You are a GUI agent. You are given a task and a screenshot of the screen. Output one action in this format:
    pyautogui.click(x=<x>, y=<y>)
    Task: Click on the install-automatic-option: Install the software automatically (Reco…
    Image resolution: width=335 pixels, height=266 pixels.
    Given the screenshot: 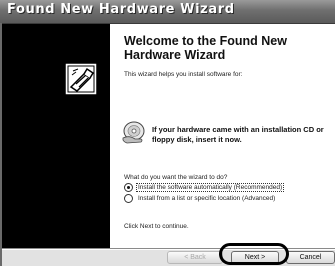 What is the action you would take?
    pyautogui.click(x=204, y=187)
    